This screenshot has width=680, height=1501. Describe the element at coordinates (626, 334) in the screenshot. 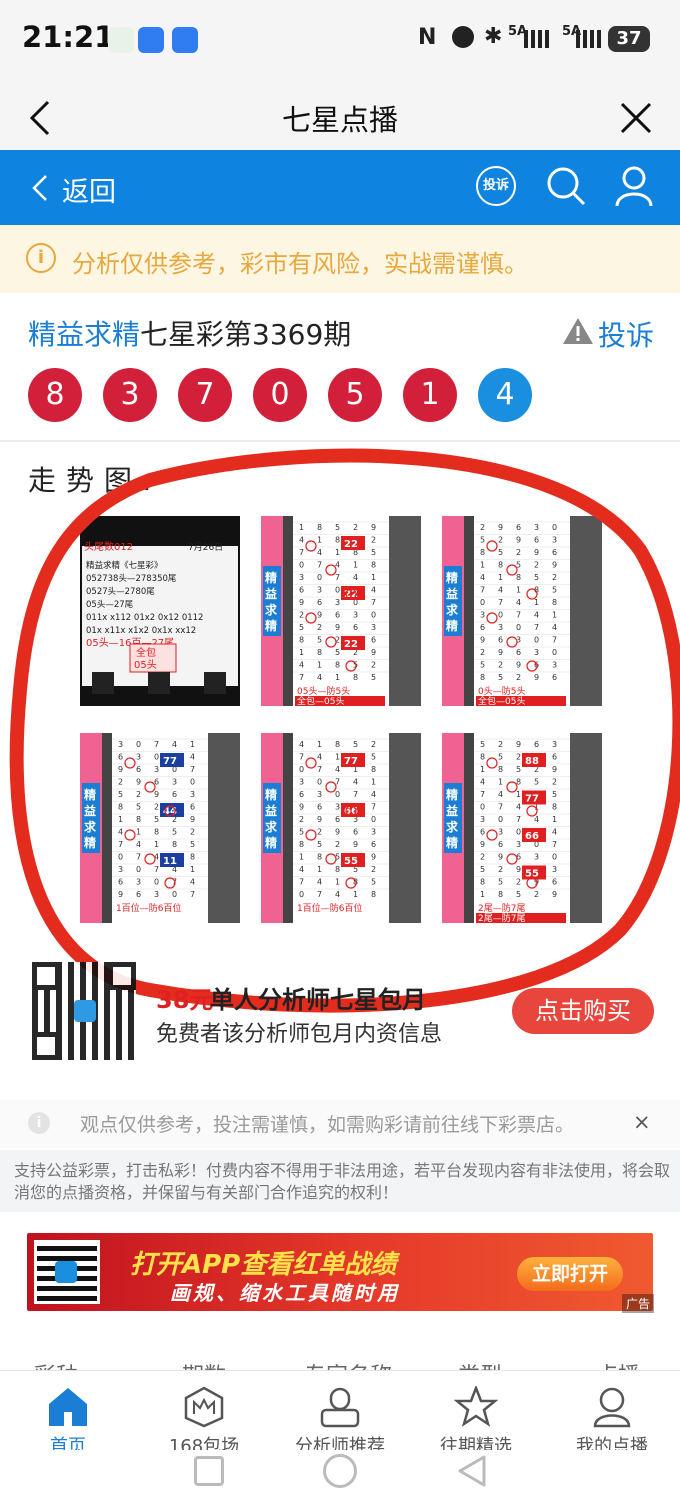

I see `report-button: 投诉` at that location.